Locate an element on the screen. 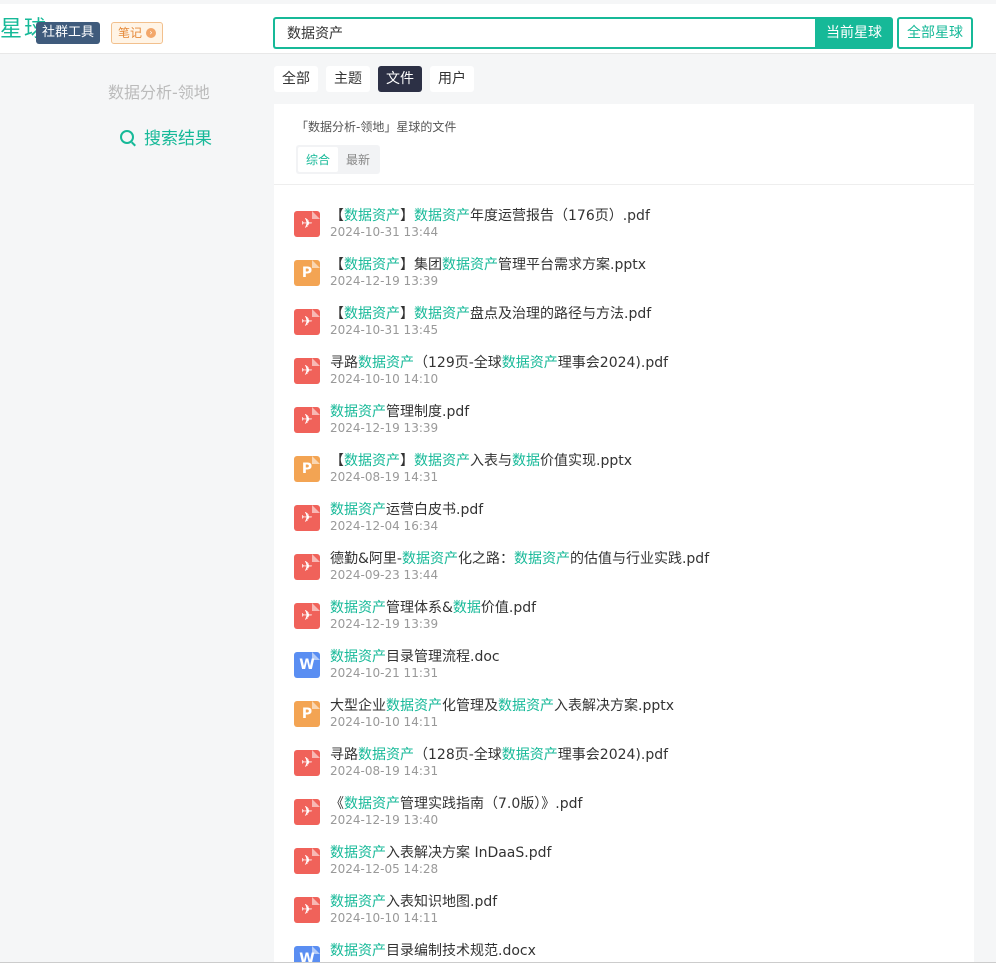  file-name-text: 】 is located at coordinates (407, 216).